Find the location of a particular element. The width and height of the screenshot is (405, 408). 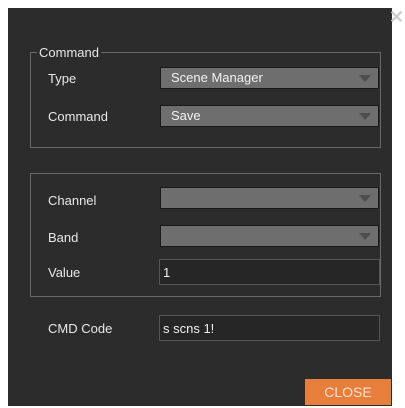

command-legend: Command is located at coordinates (69, 52).